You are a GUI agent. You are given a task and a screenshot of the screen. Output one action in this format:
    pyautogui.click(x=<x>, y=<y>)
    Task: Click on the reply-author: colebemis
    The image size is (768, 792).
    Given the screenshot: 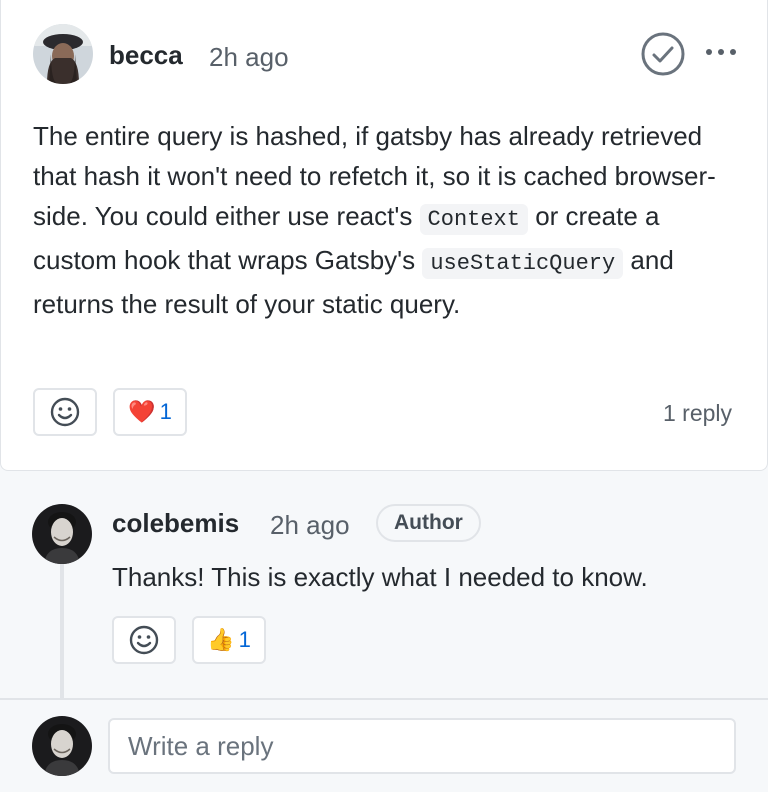 What is the action you would take?
    pyautogui.click(x=175, y=523)
    